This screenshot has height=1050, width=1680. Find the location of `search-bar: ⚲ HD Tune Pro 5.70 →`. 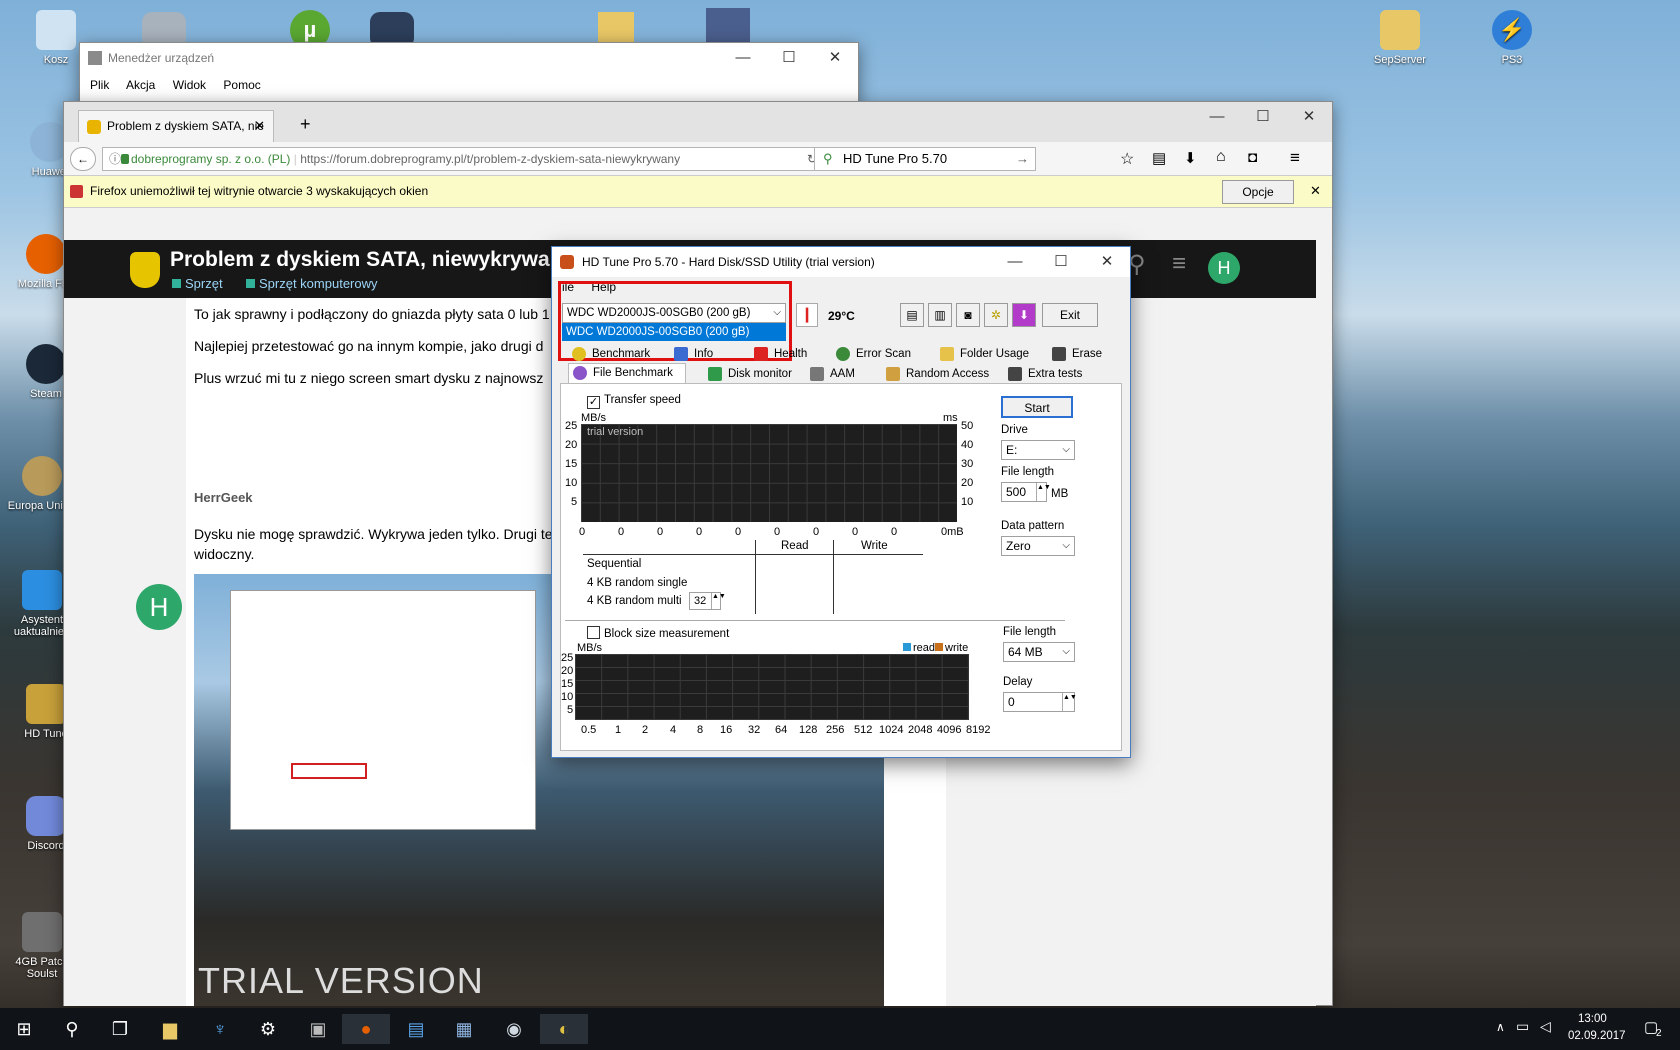

search-bar: ⚲ HD Tune Pro 5.70 → is located at coordinates (925, 159).